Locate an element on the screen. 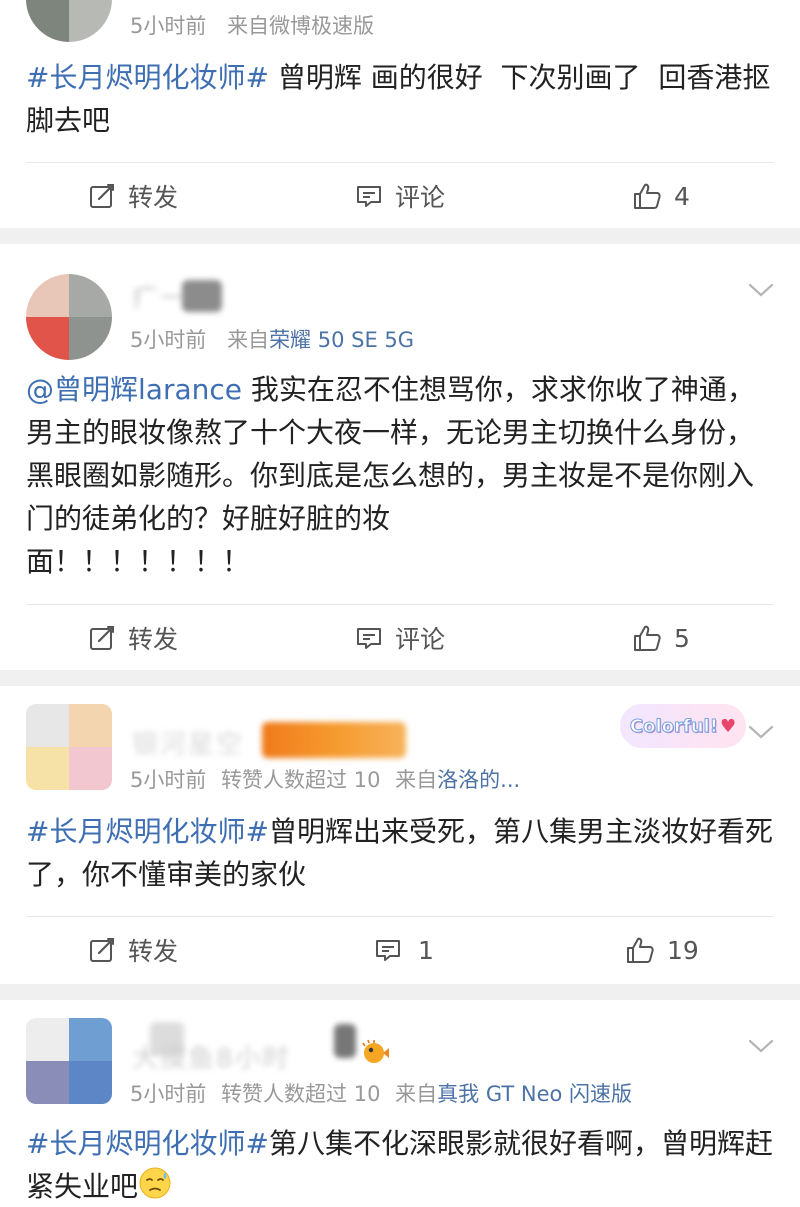 The width and height of the screenshot is (800, 1207). like-count: 5 is located at coordinates (682, 638).